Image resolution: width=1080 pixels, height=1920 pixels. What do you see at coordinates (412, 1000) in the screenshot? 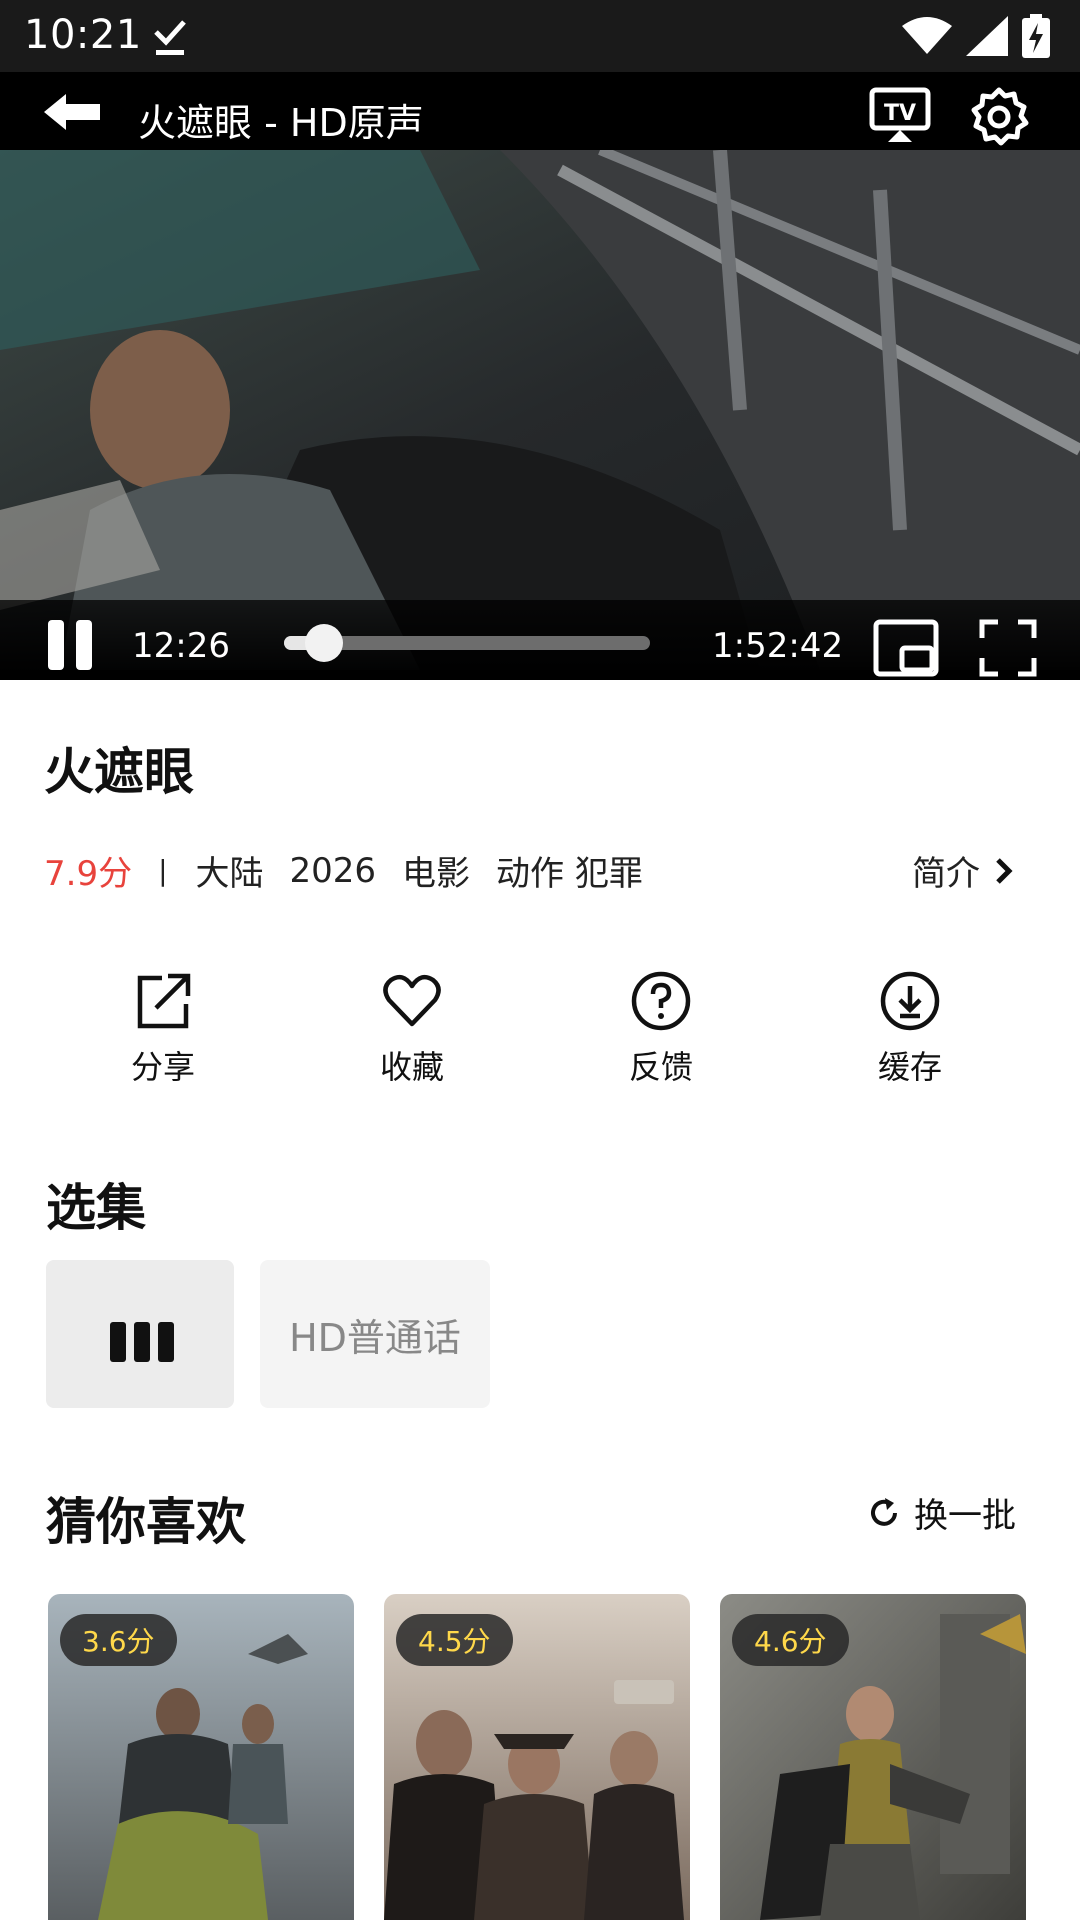
I see `heart-icon` at bounding box center [412, 1000].